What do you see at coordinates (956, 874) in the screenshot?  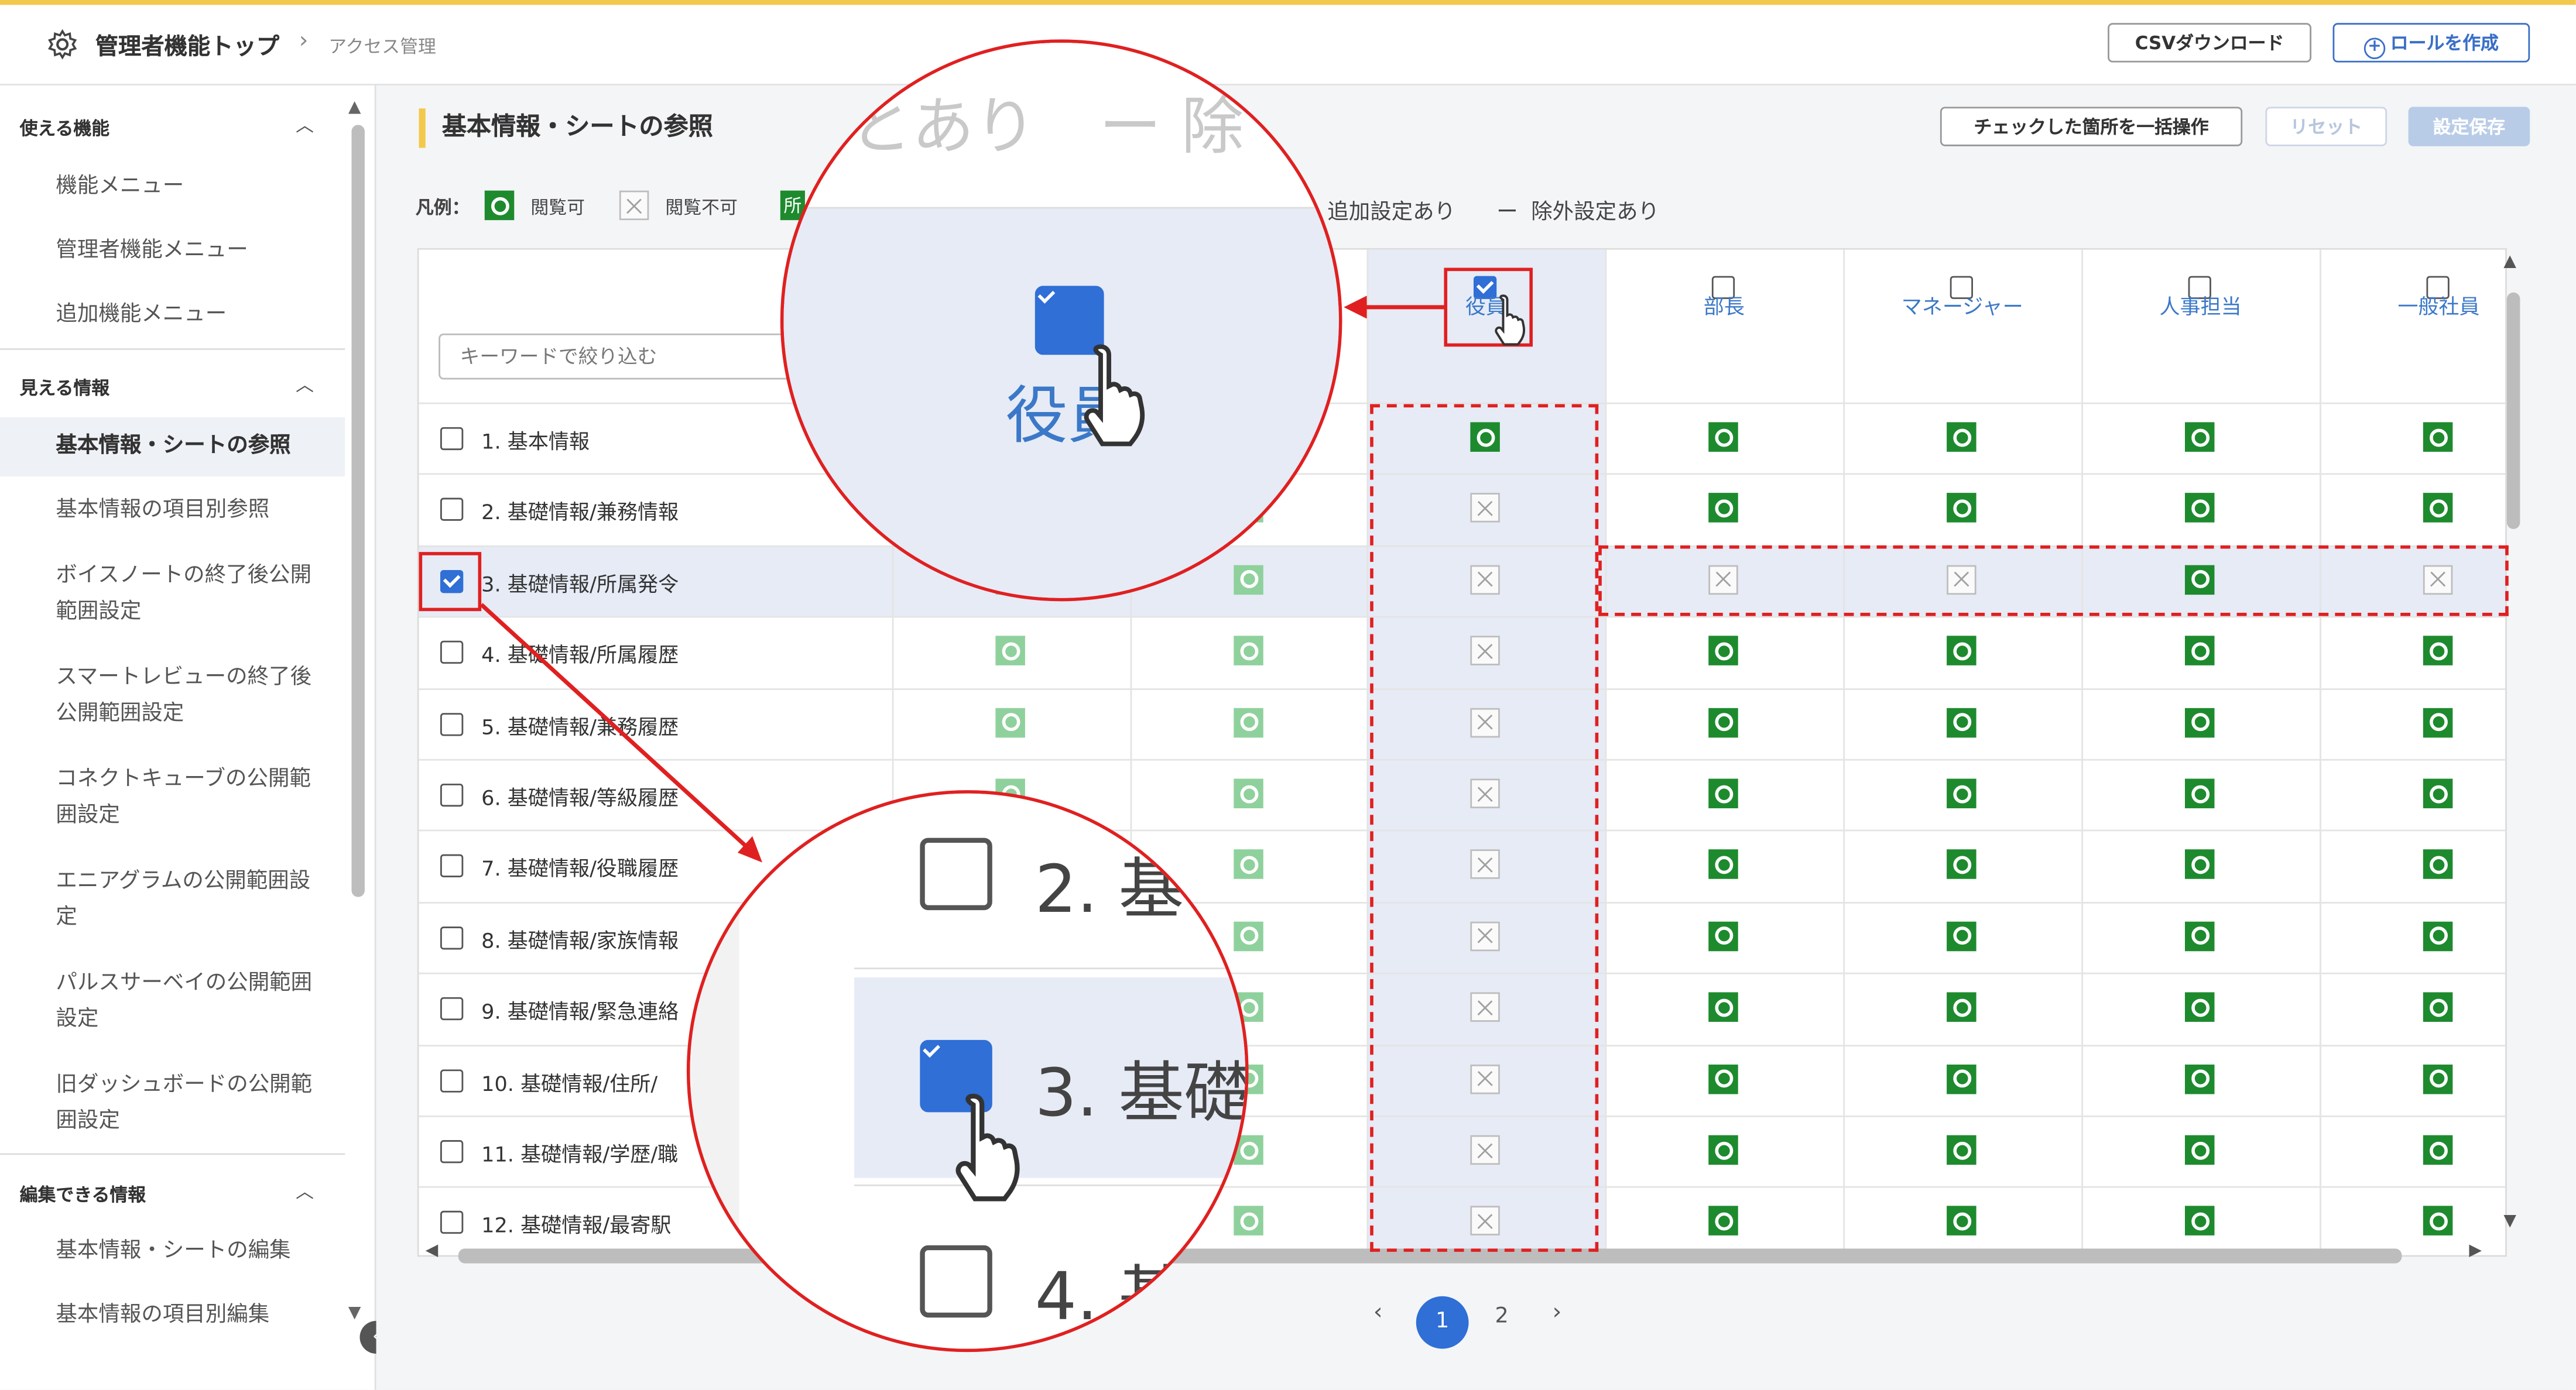 I see `zoom-row2-checkbox` at bounding box center [956, 874].